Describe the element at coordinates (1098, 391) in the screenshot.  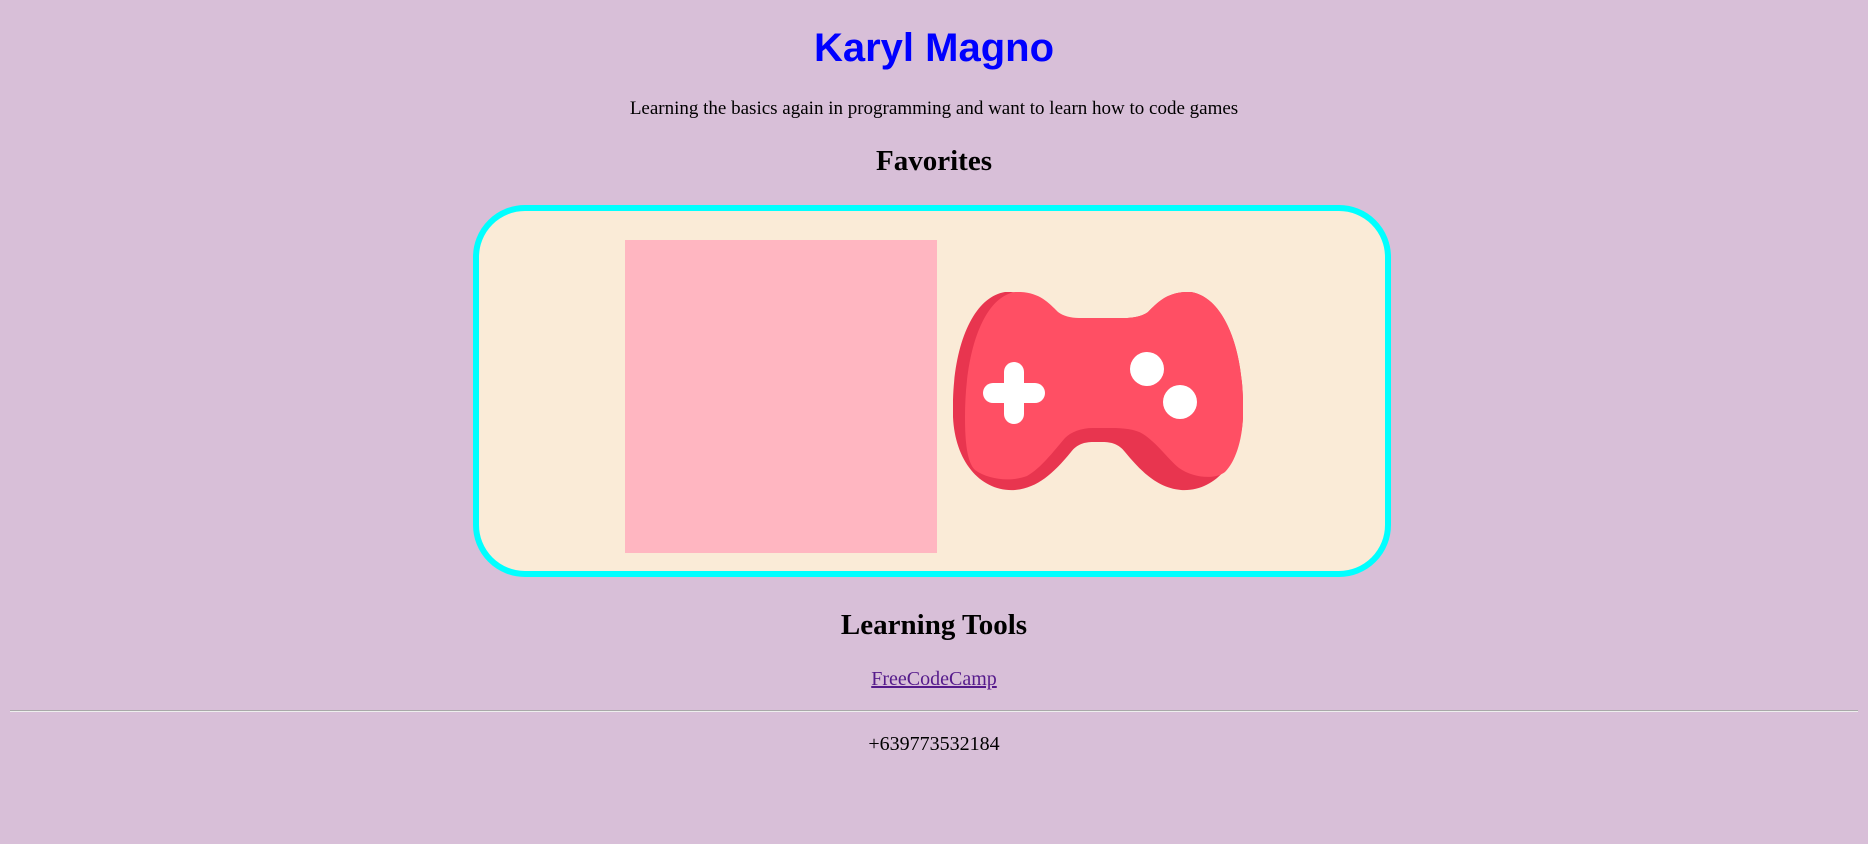
I see `gamepad-icon` at that location.